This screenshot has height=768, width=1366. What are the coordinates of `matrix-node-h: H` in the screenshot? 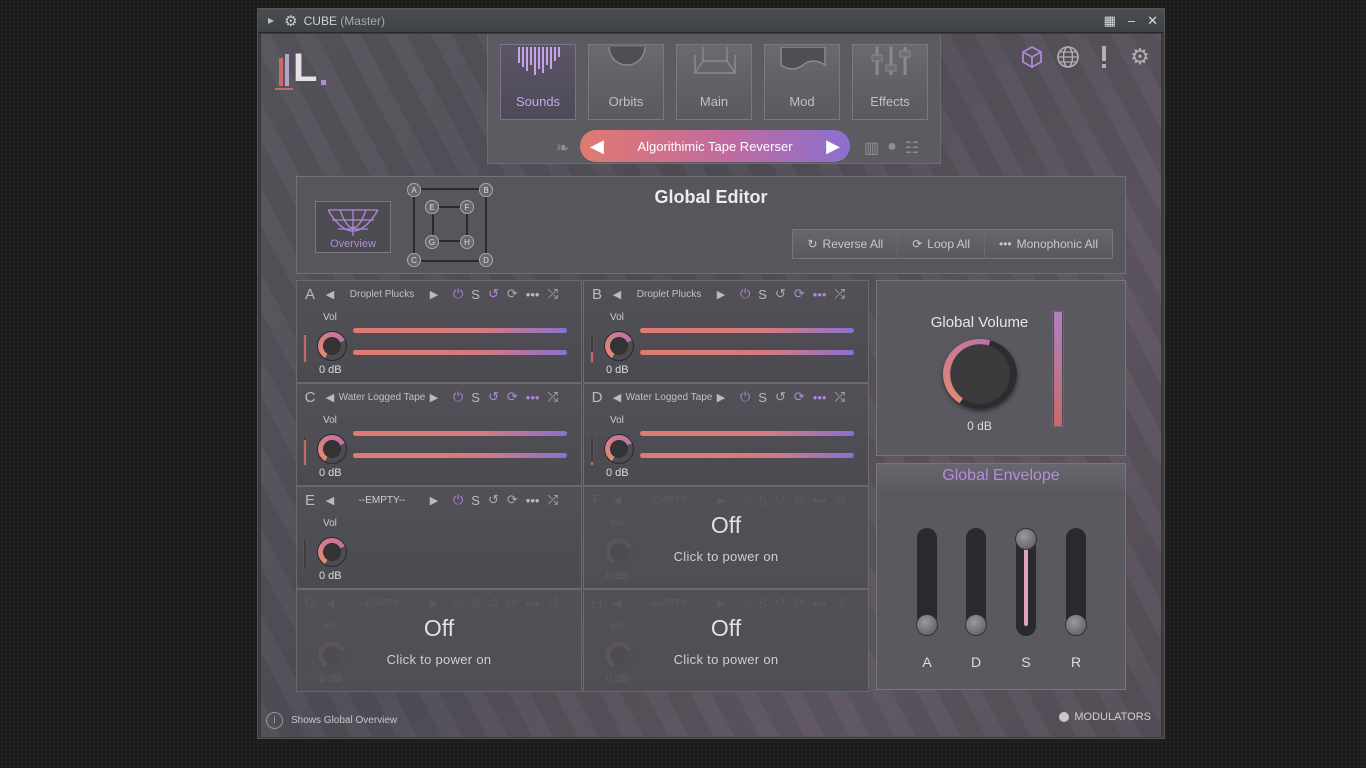 It's located at (467, 242).